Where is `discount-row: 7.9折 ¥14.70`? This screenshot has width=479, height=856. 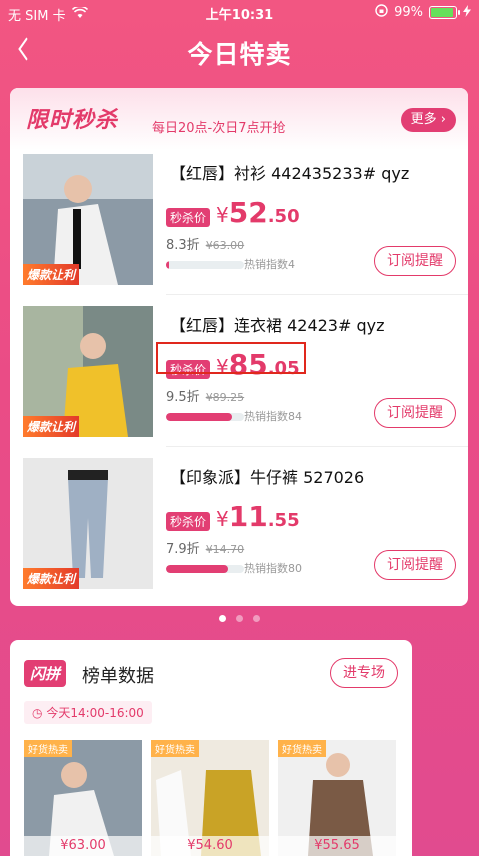
discount-row: 7.9折 ¥14.70 is located at coordinates (205, 547).